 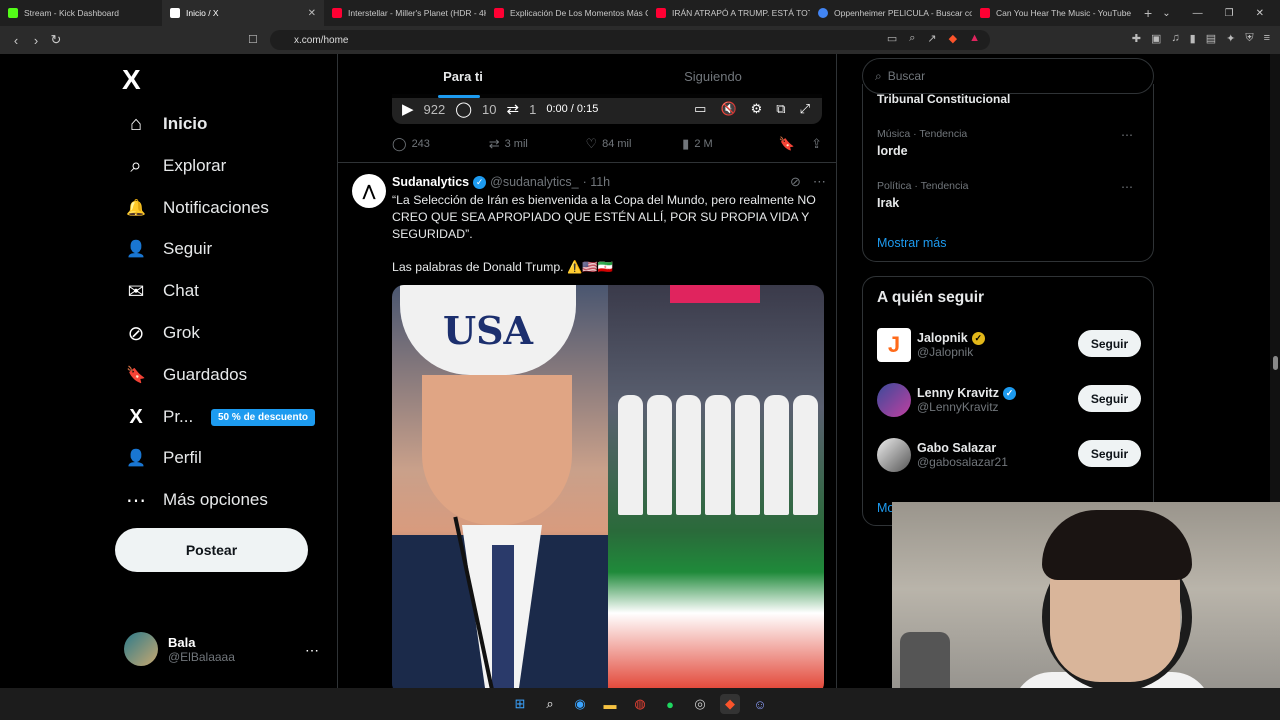 I want to click on suggestion-name: Gabo Salazar, so click(x=957, y=448).